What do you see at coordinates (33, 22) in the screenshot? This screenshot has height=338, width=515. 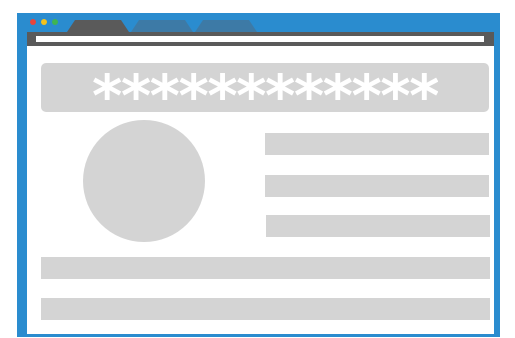 I see `close-window-button` at bounding box center [33, 22].